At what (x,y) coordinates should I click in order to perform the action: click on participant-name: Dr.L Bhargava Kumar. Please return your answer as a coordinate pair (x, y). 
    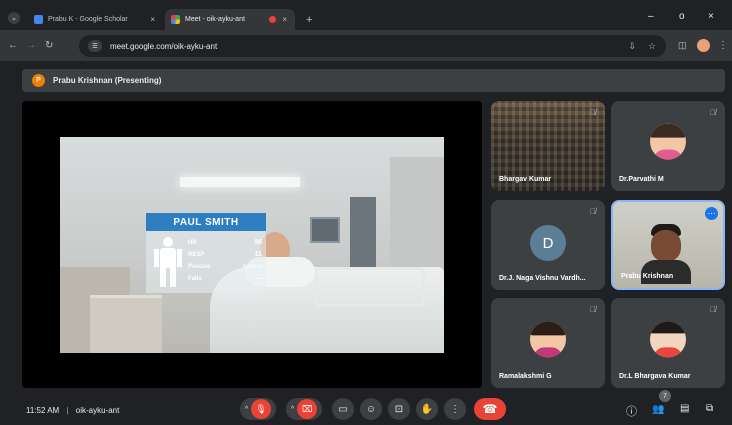
    Looking at the image, I should click on (655, 376).